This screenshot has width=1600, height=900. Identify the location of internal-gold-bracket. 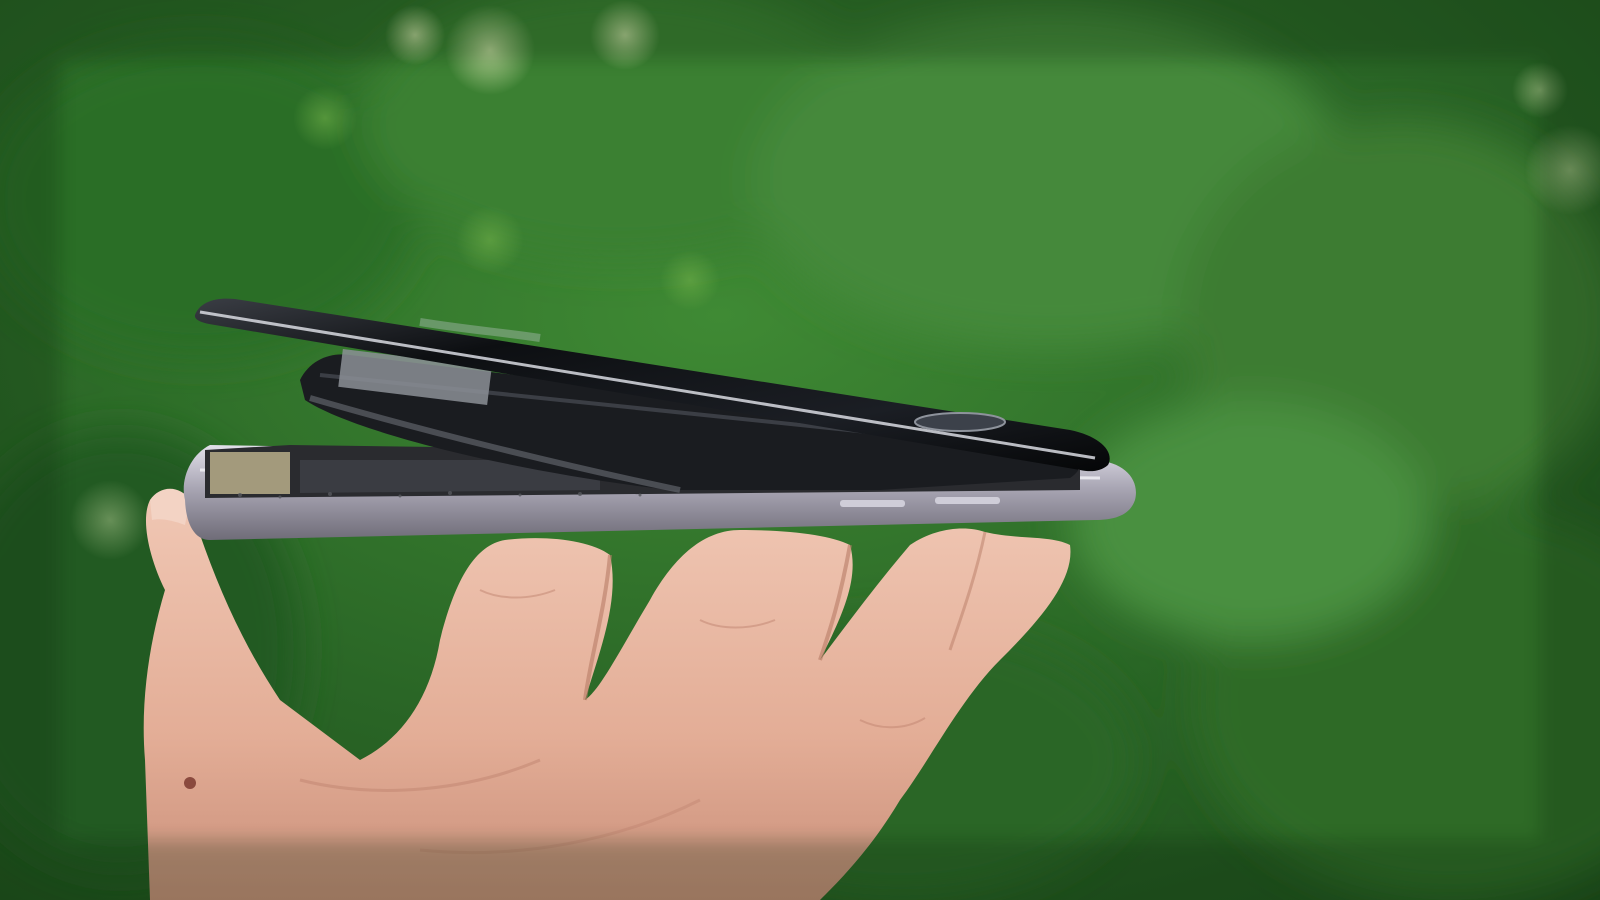
(250, 473).